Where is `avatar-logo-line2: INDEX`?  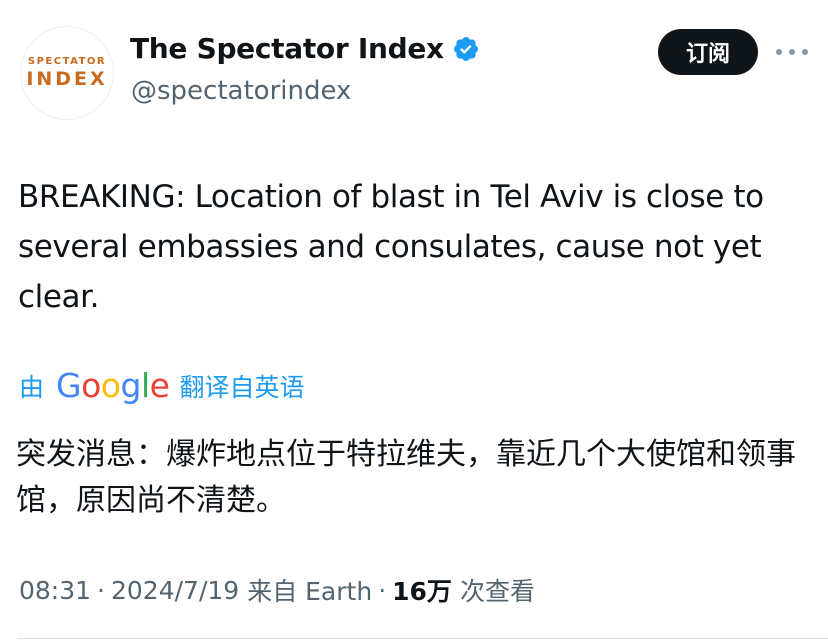
avatar-logo-line2: INDEX is located at coordinates (67, 79).